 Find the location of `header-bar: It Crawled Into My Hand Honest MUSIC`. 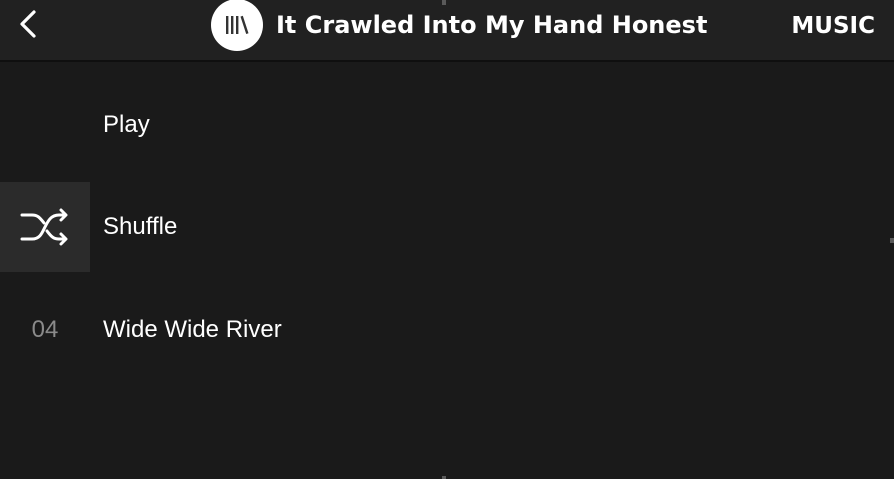

header-bar: It Crawled Into My Hand Honest MUSIC is located at coordinates (447, 31).